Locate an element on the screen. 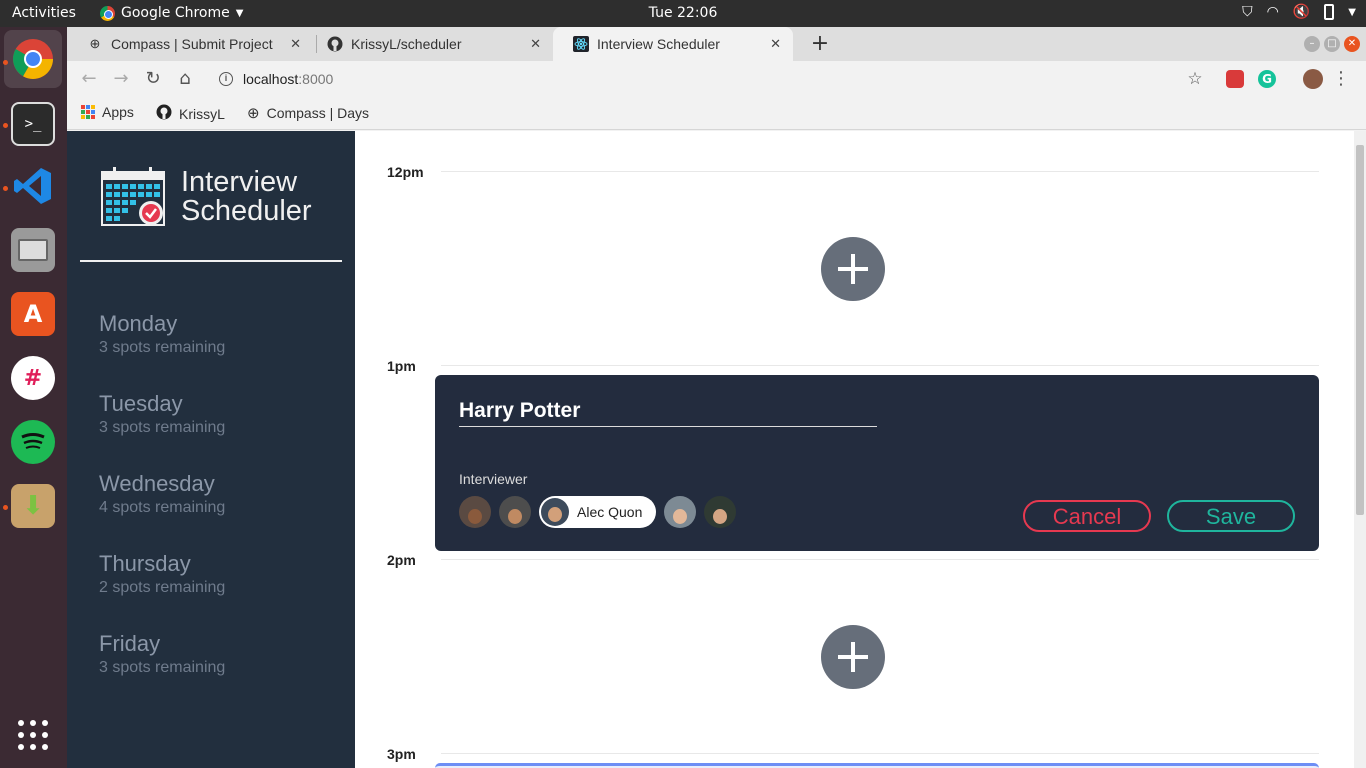  activities-button: Activities is located at coordinates (44, 13).